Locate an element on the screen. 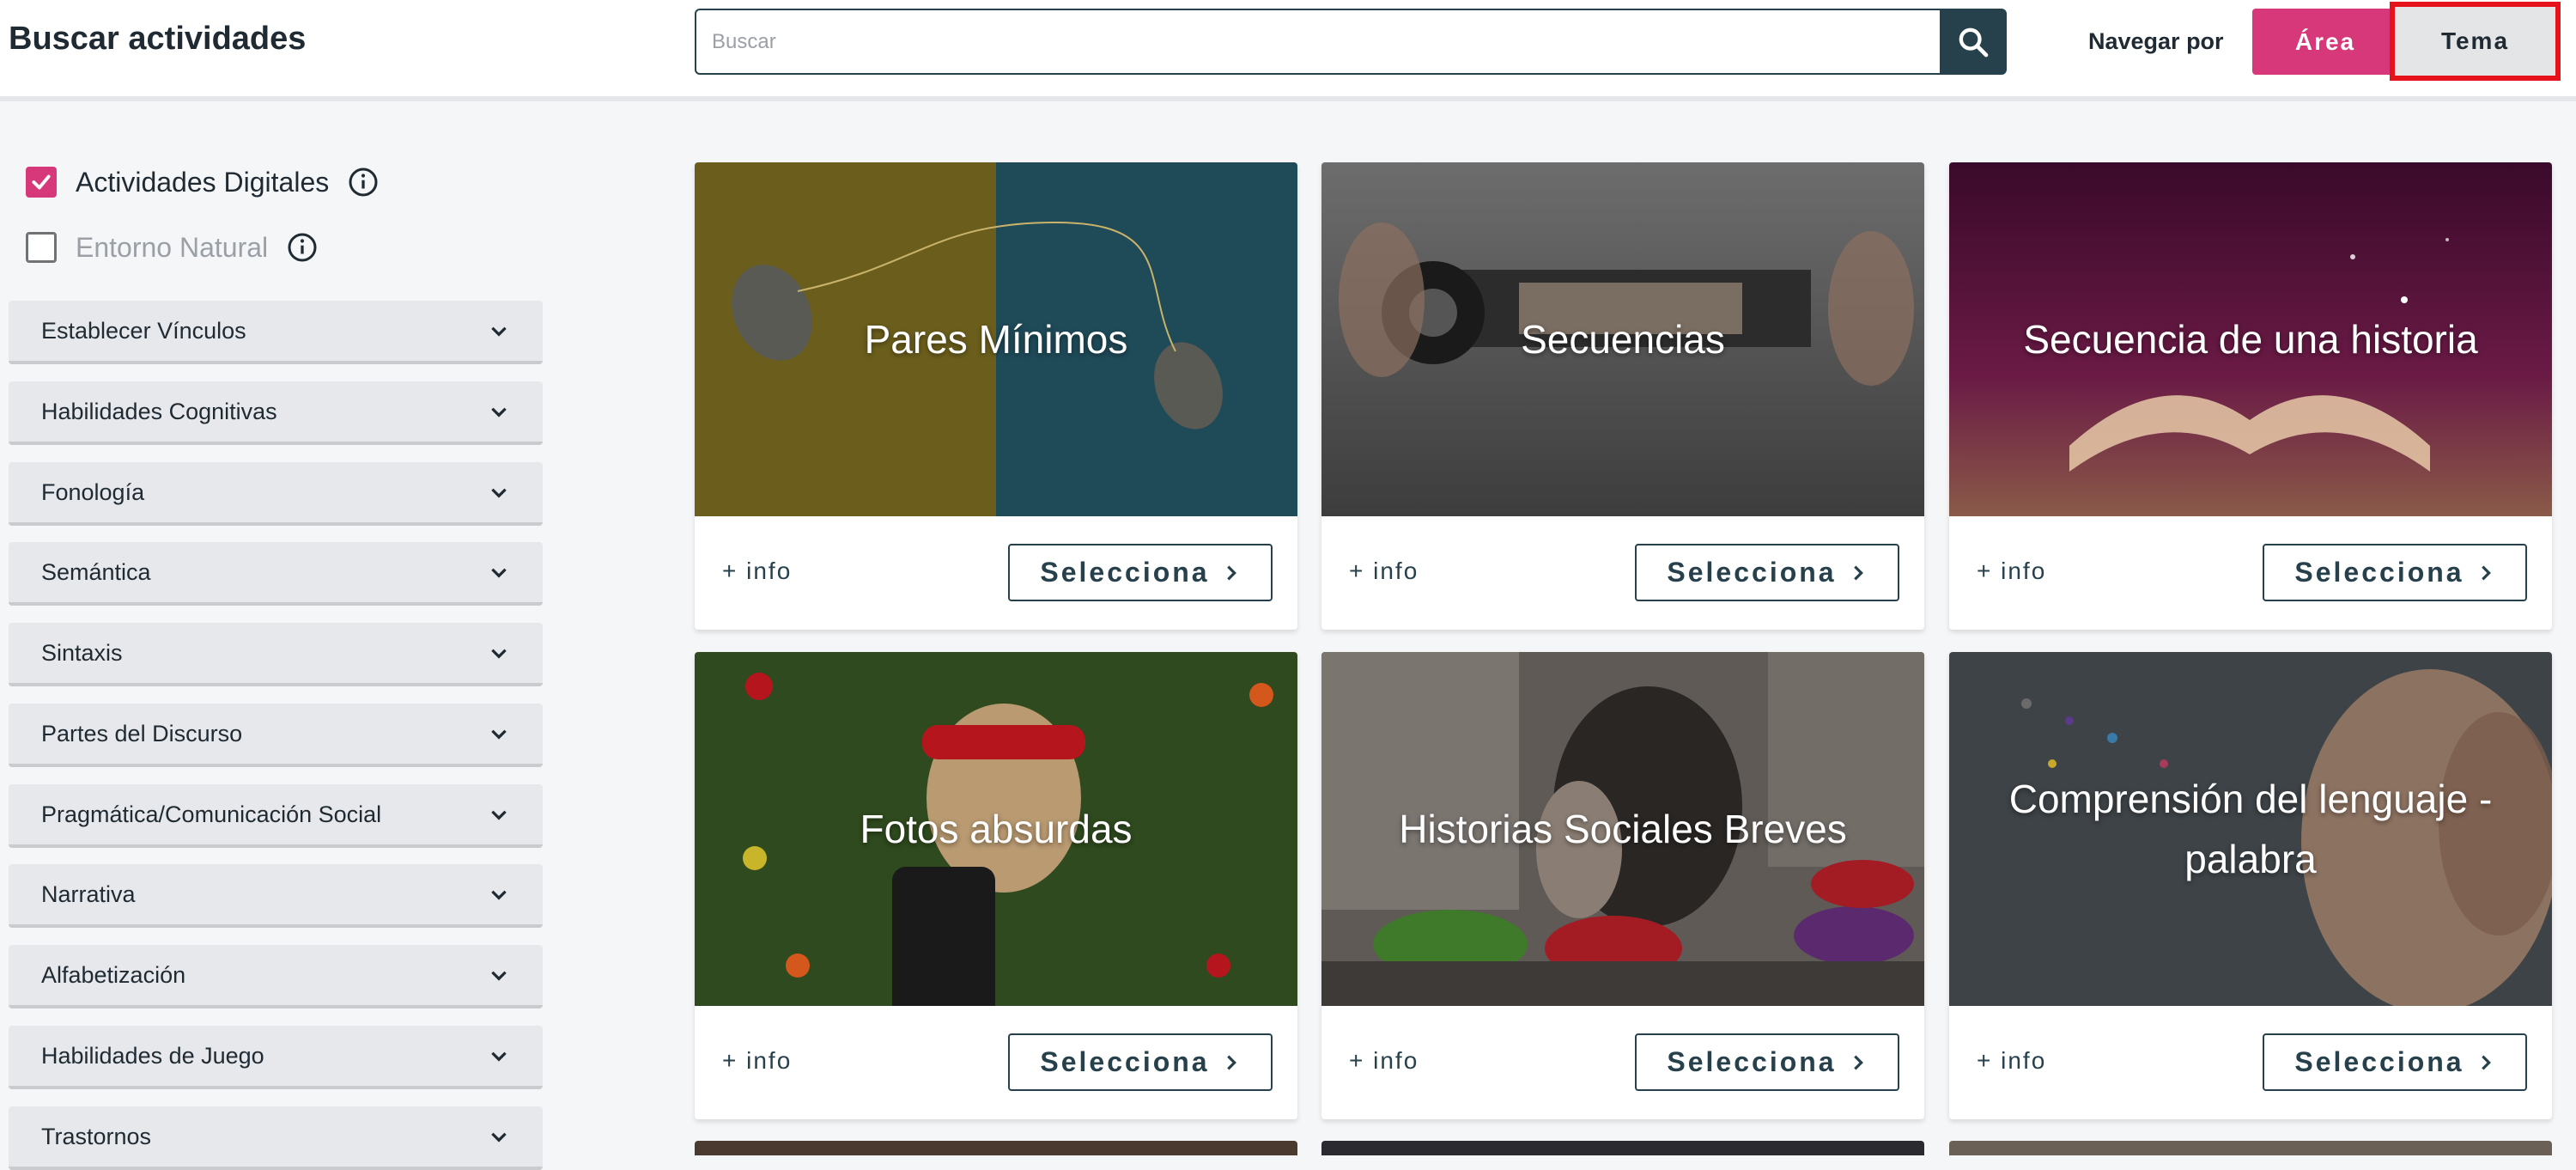 The image size is (2576, 1170). search-icon is located at coordinates (1974, 42).